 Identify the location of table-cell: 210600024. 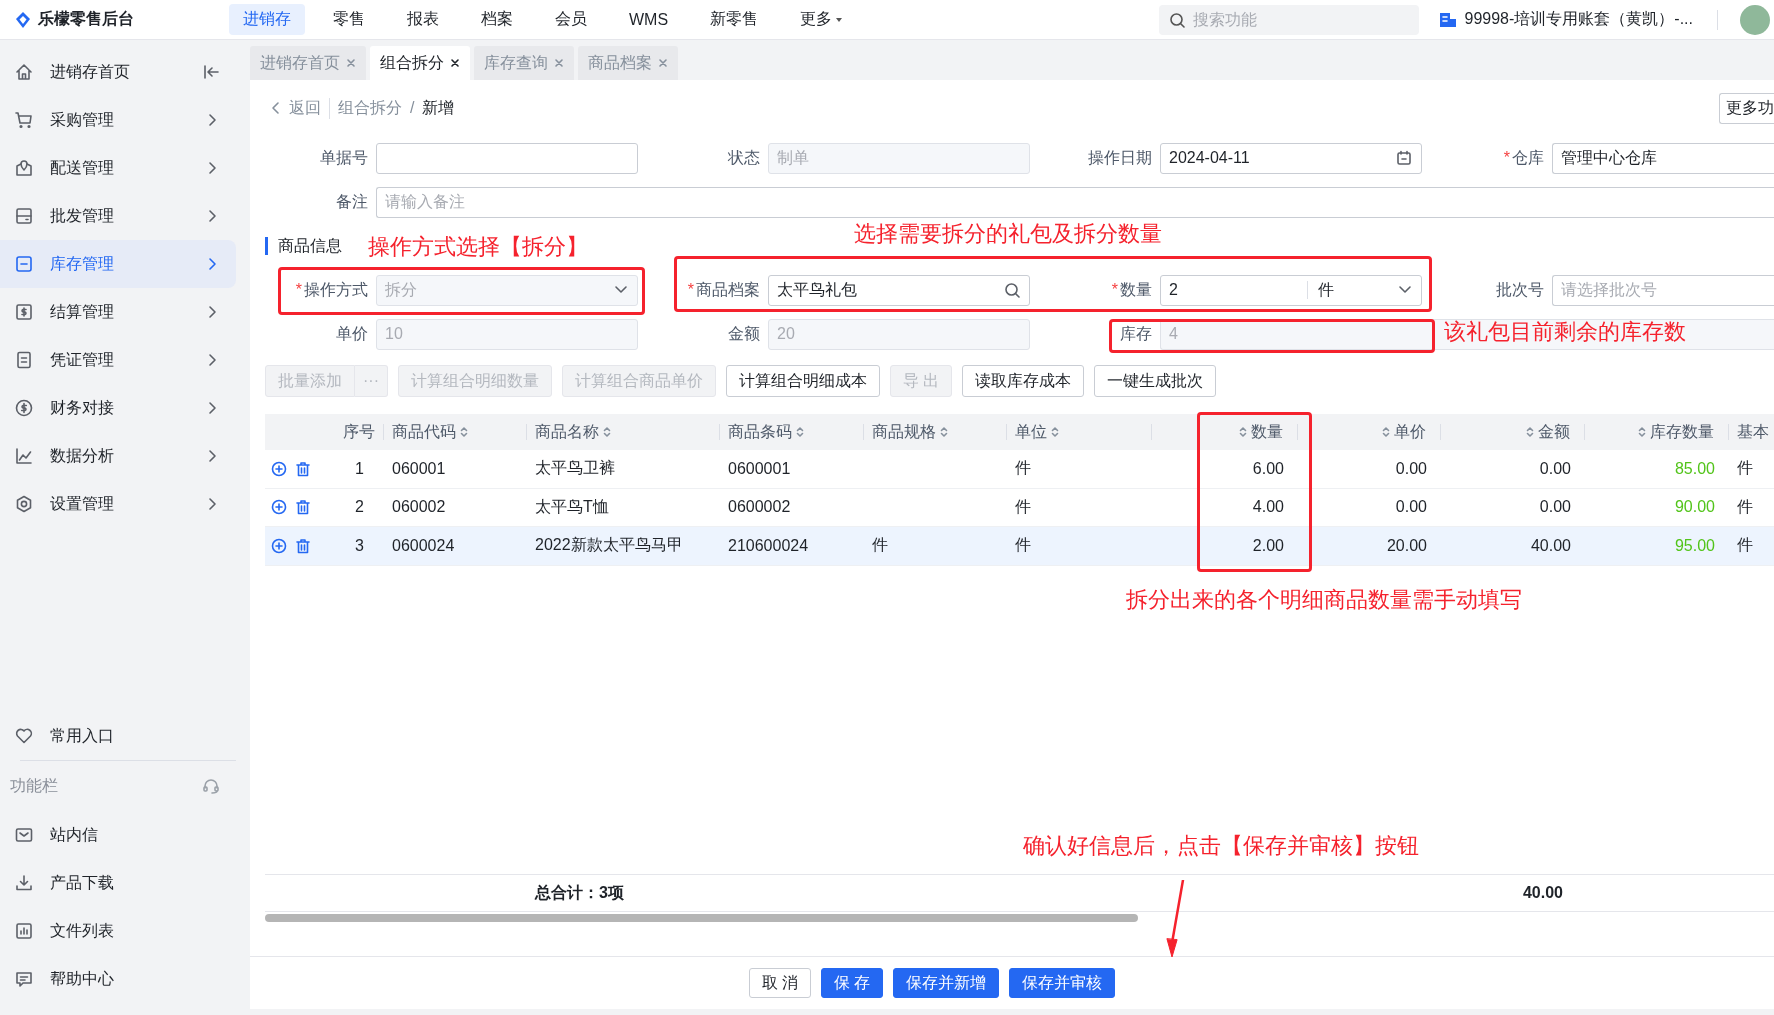
(768, 545).